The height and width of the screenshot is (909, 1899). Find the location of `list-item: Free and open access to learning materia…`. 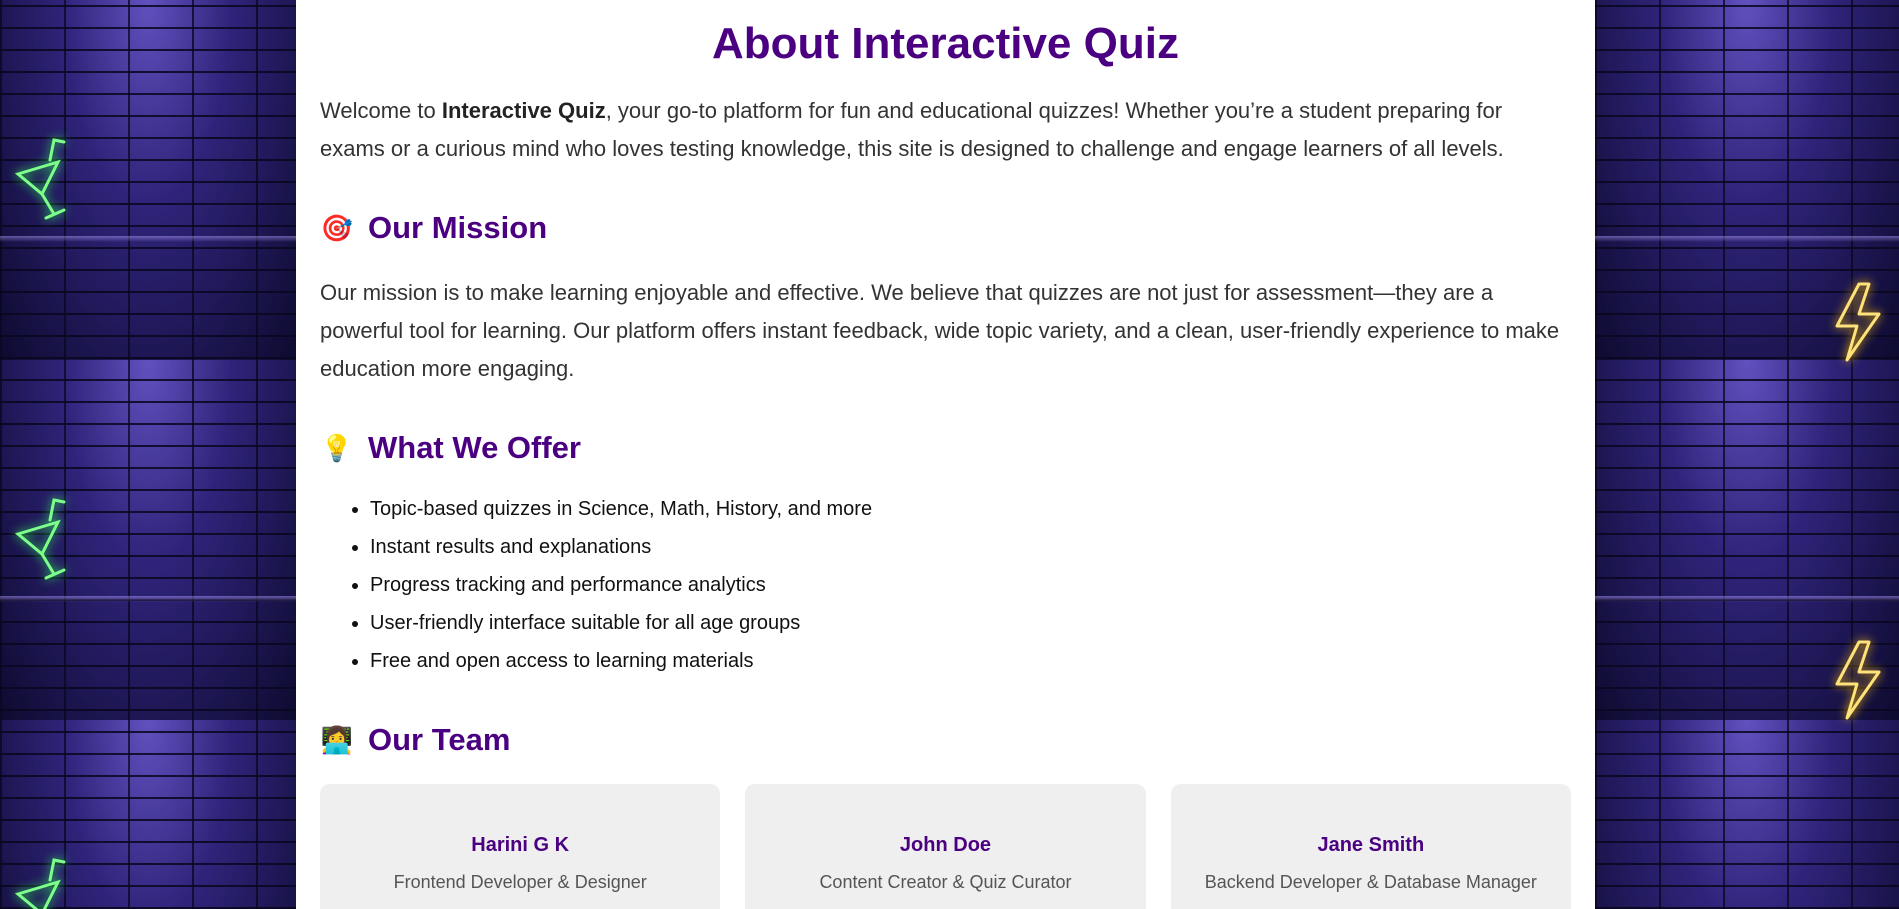

list-item: Free and open access to learning materia… is located at coordinates (970, 661).